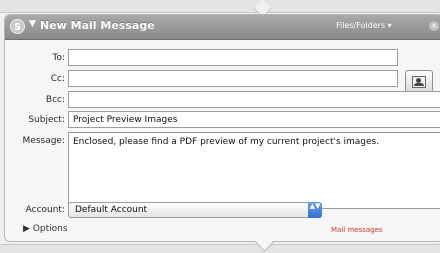  Describe the element at coordinates (45, 229) in the screenshot. I see `options-disclosure: ▶ Options` at that location.